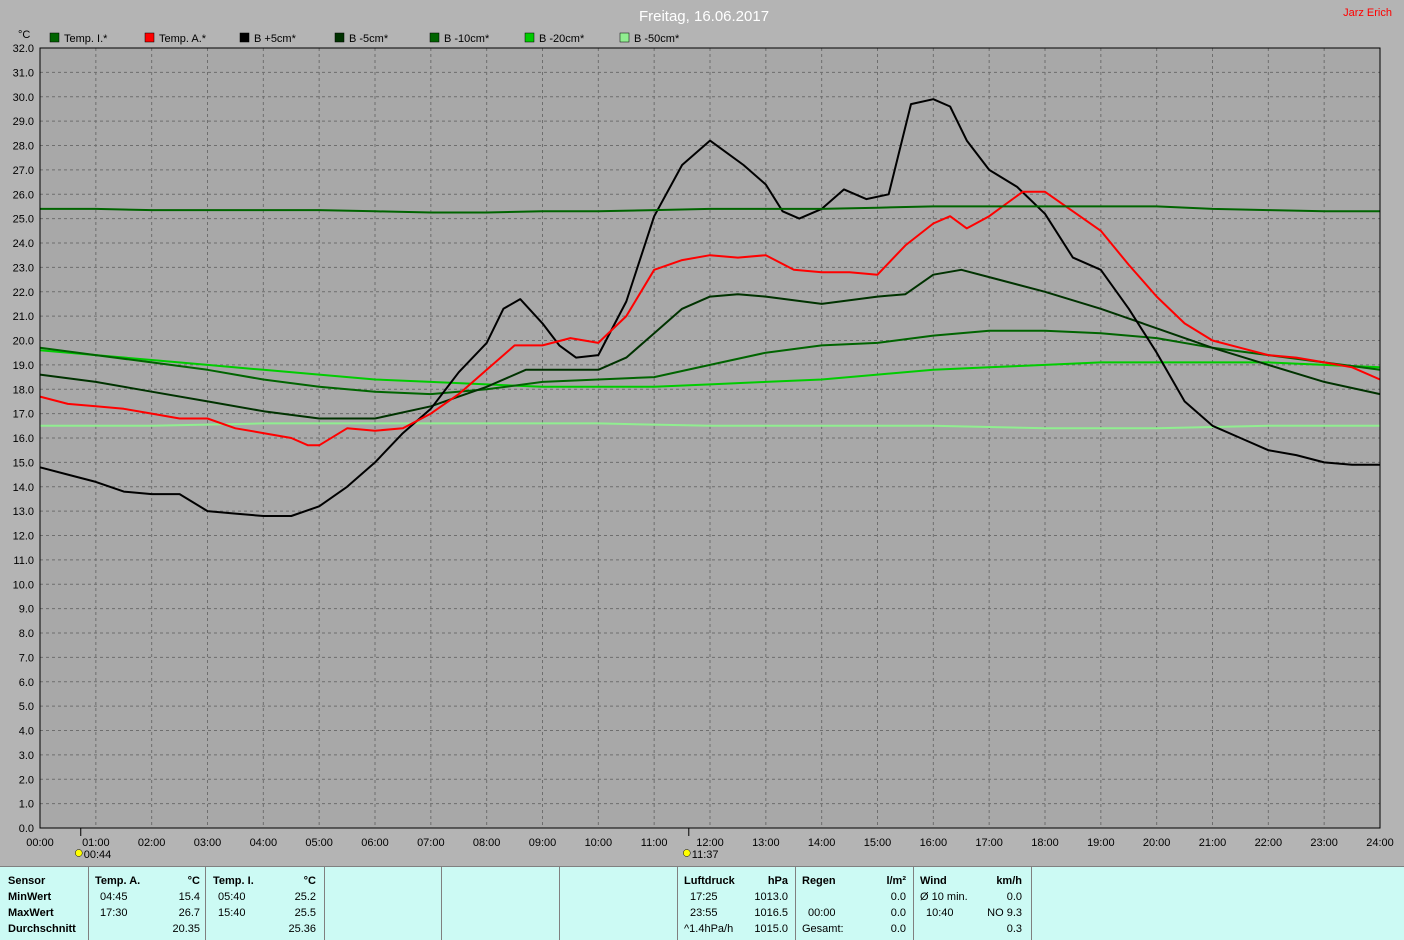 This screenshot has width=1404, height=940. I want to click on x-tick-label: 07:00, so click(431, 843).